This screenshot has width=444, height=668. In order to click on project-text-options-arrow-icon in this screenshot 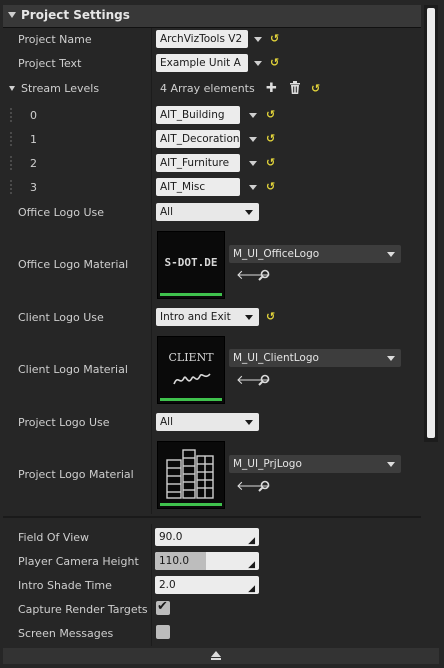, I will do `click(258, 63)`.